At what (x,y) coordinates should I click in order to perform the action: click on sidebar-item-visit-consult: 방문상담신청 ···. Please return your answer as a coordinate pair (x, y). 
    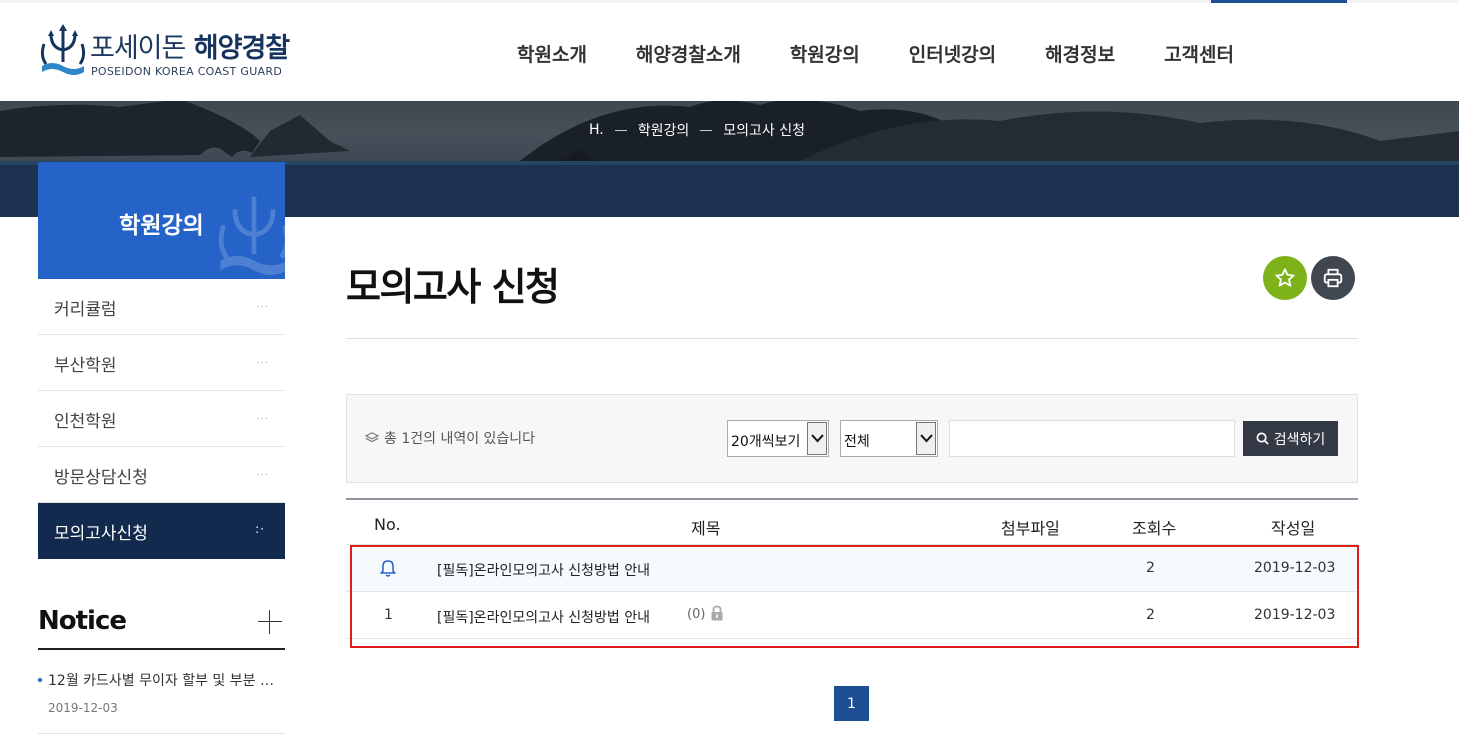
    Looking at the image, I should click on (161, 475).